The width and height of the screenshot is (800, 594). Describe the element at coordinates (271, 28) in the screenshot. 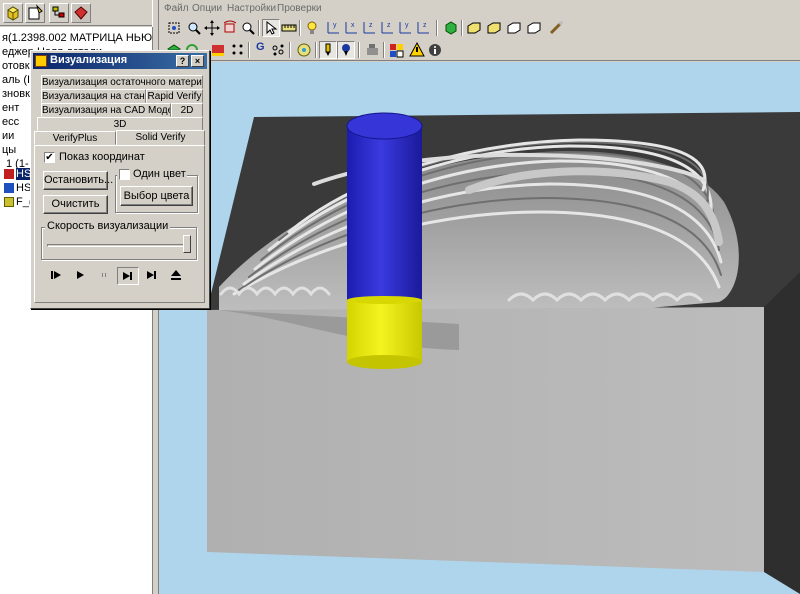

I see `select-cursor-icon` at that location.